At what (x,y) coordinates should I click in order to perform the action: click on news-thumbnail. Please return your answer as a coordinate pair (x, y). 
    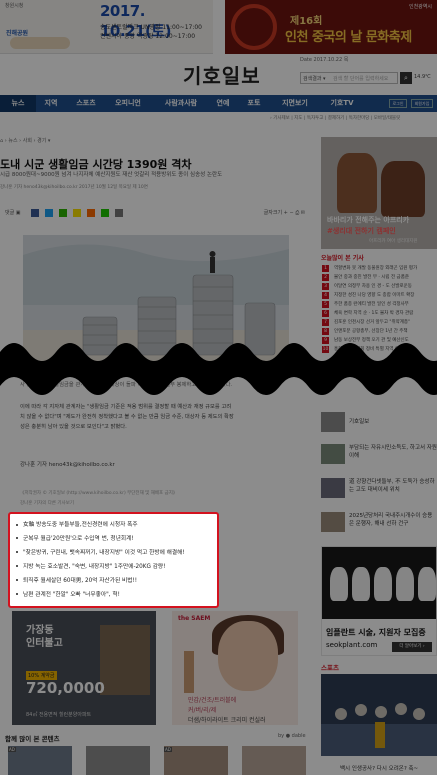
    Looking at the image, I should click on (333, 422).